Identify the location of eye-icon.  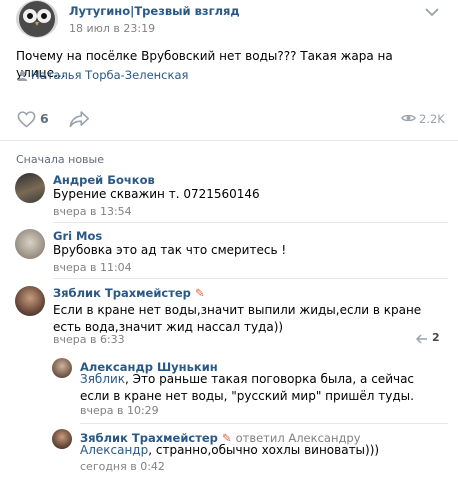
(408, 118).